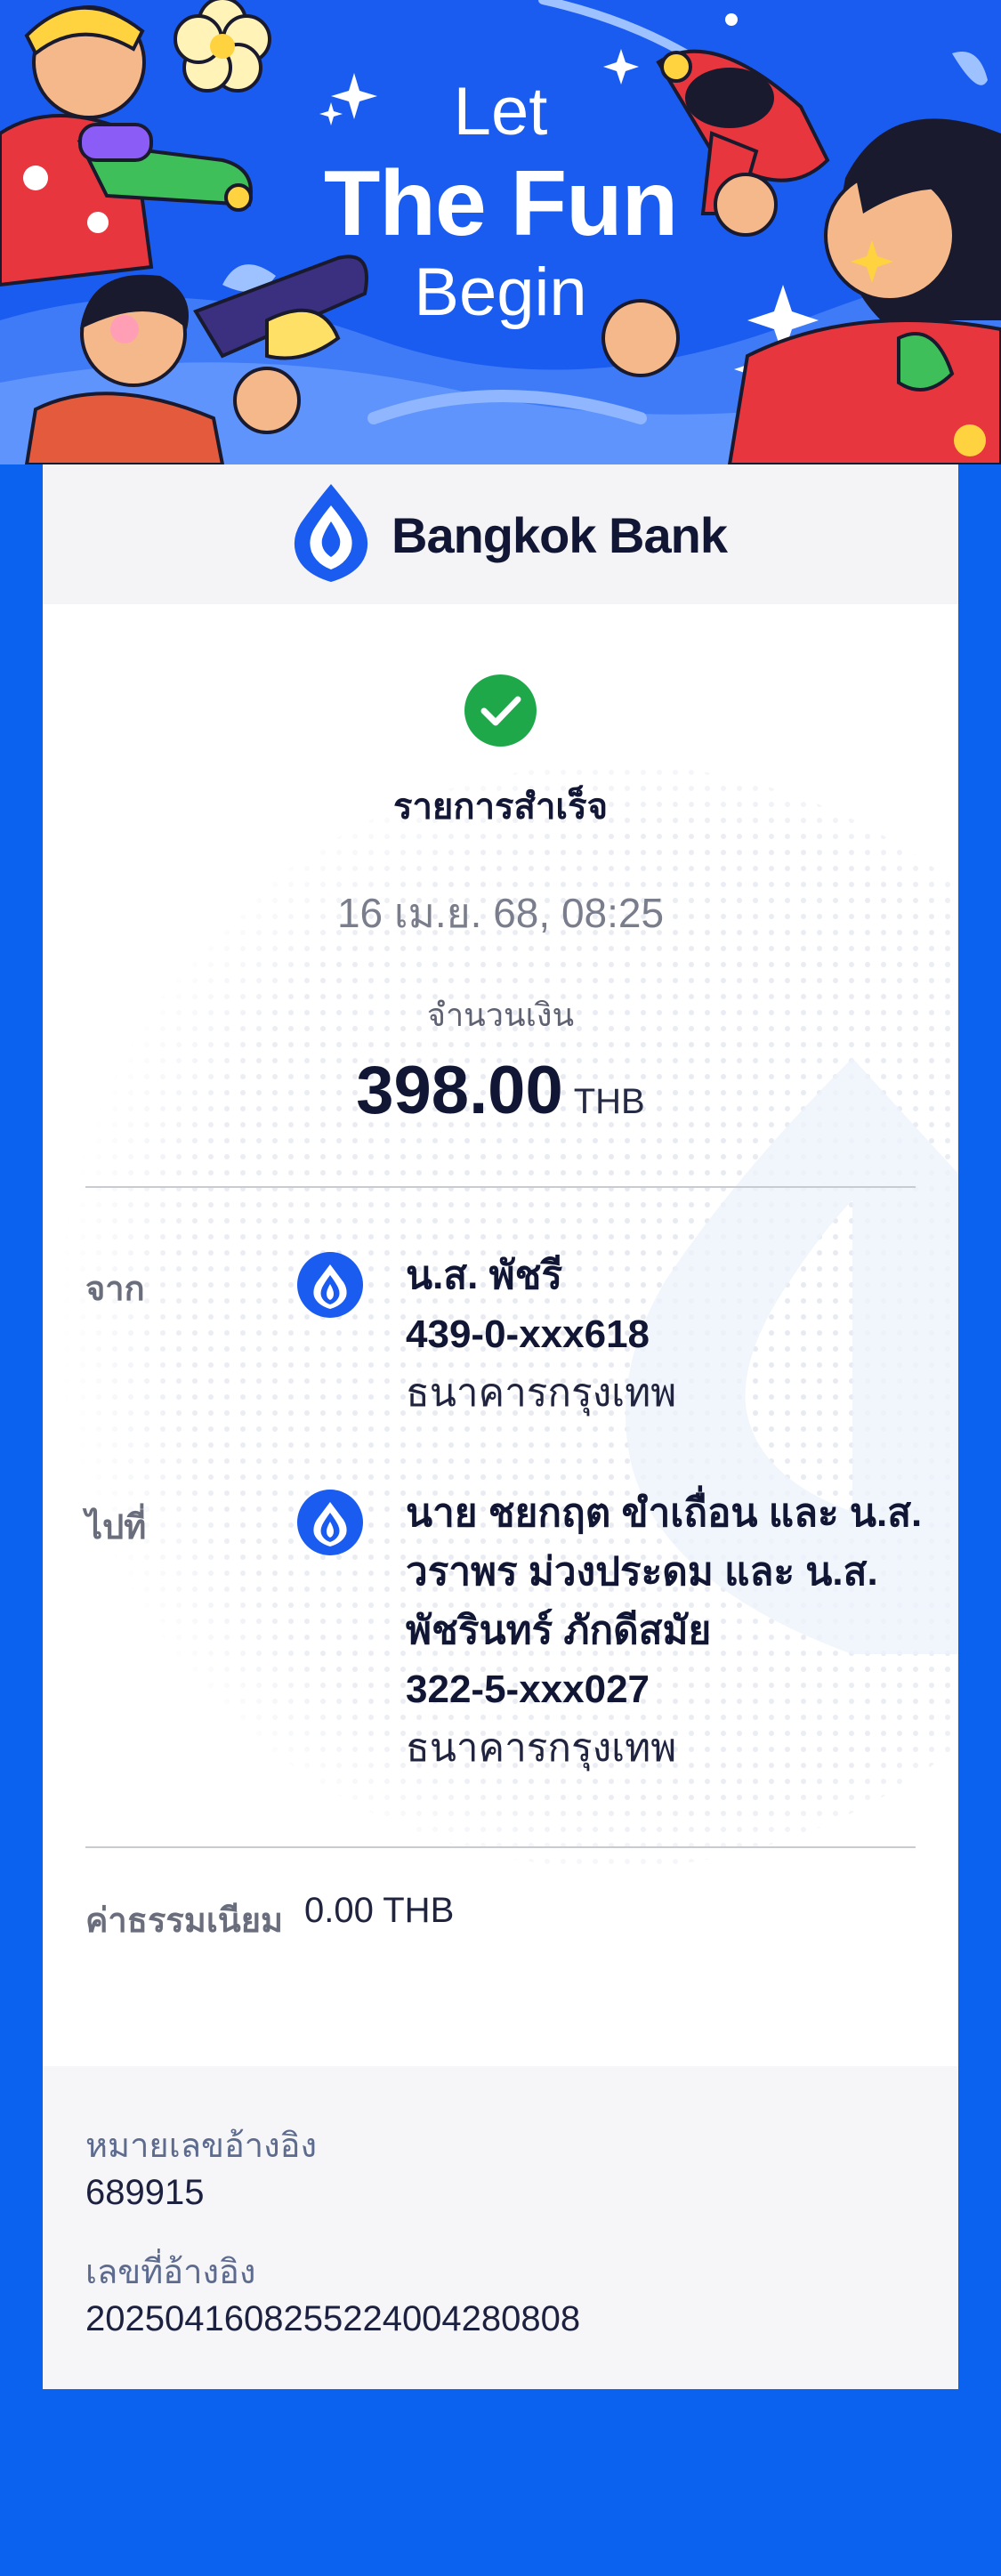  Describe the element at coordinates (500, 203) in the screenshot. I see `banner-line-2: The Fun` at that location.